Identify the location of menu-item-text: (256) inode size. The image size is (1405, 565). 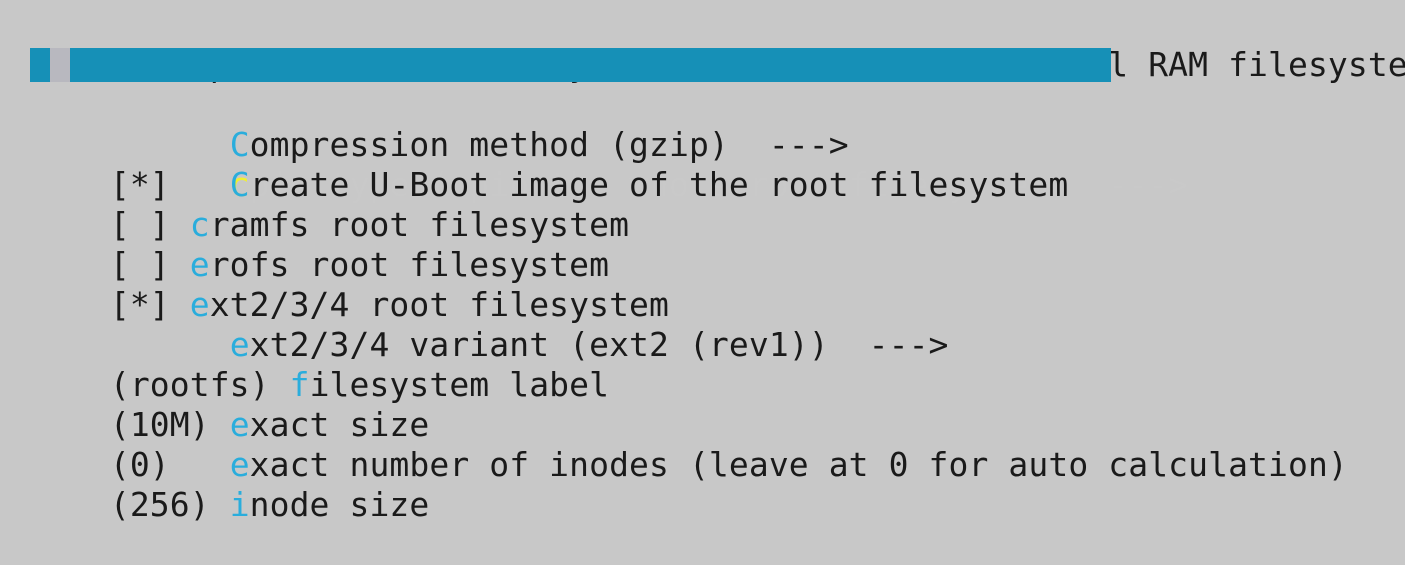
(270, 504).